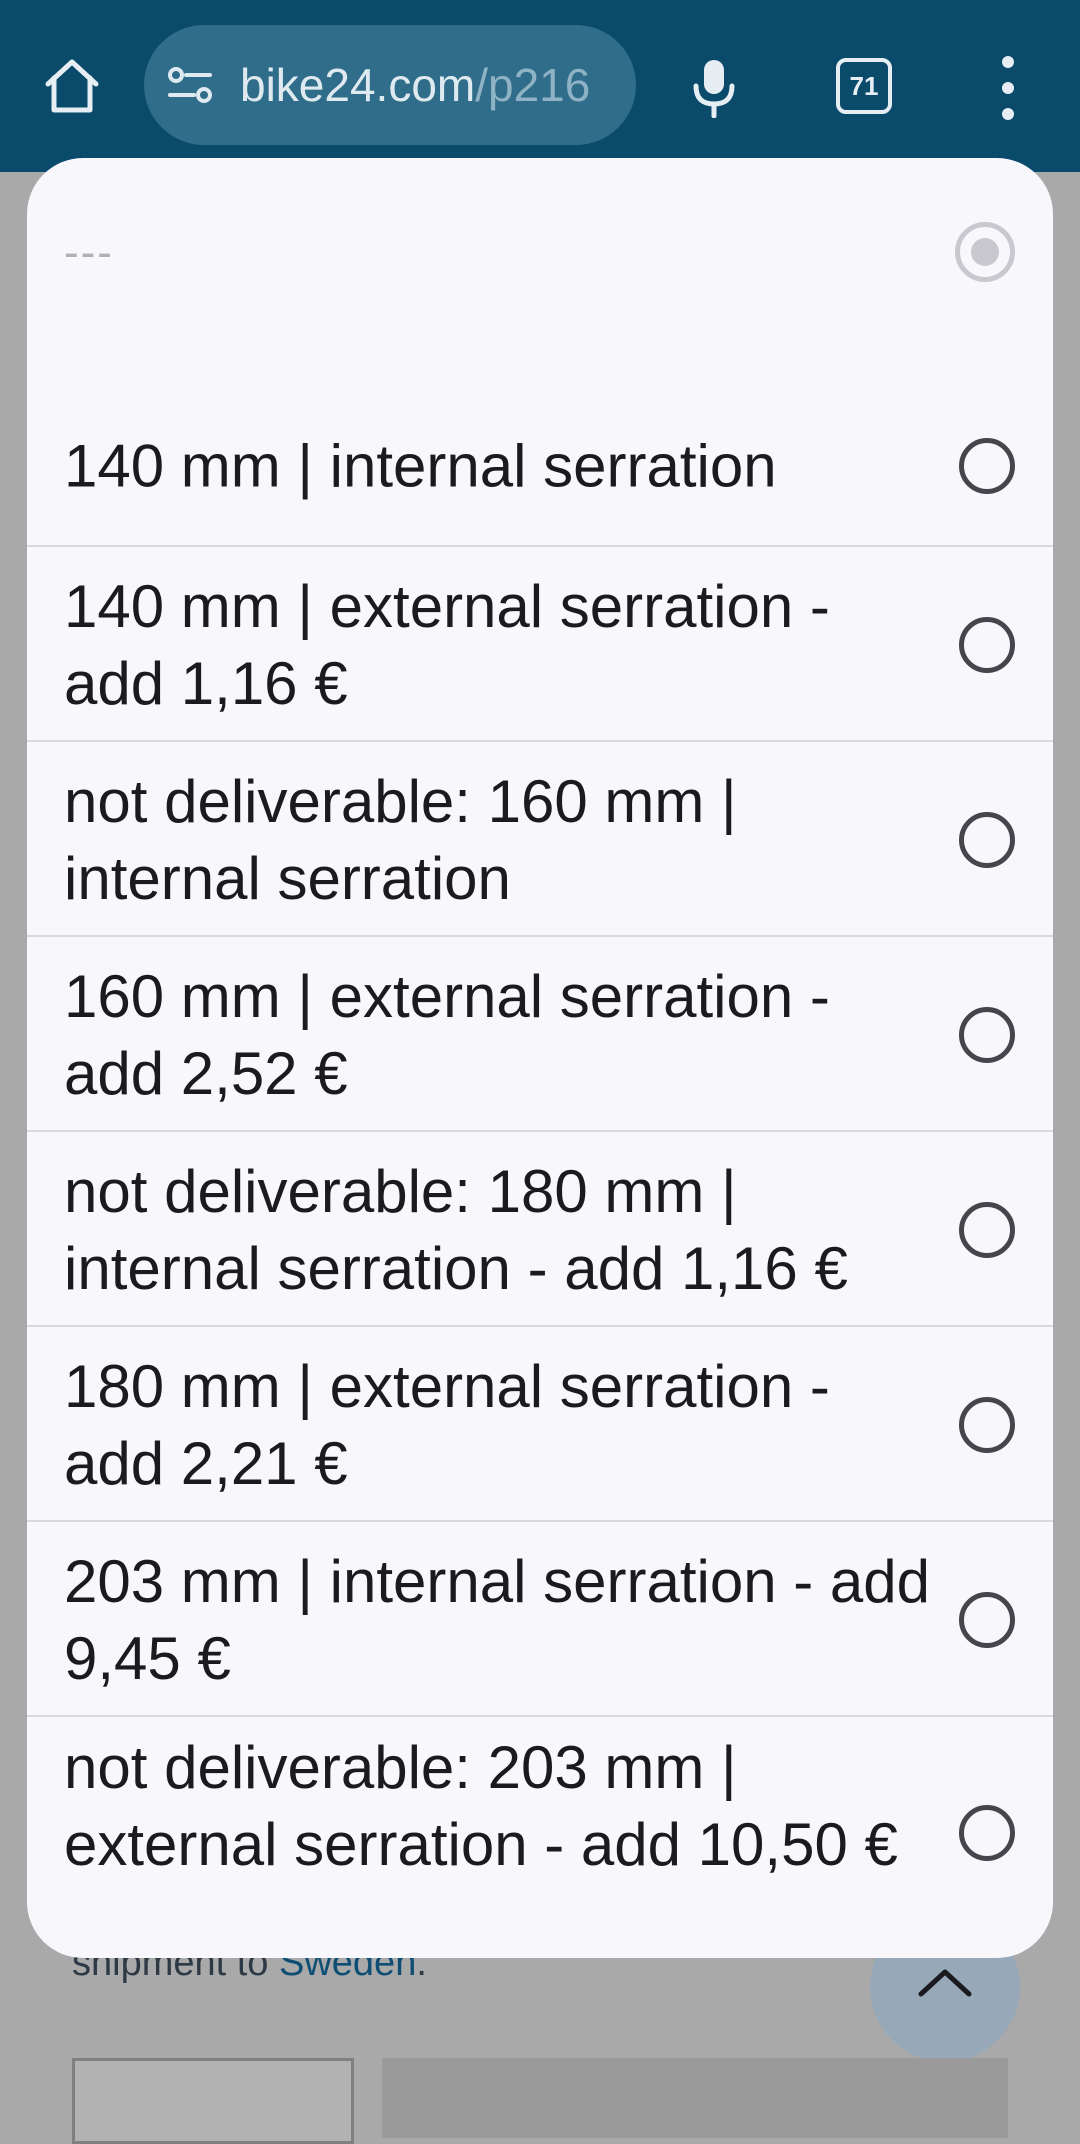 The width and height of the screenshot is (1080, 2144). I want to click on option-label: 180 mm | external serration - add 2,21 €, so click(447, 1424).